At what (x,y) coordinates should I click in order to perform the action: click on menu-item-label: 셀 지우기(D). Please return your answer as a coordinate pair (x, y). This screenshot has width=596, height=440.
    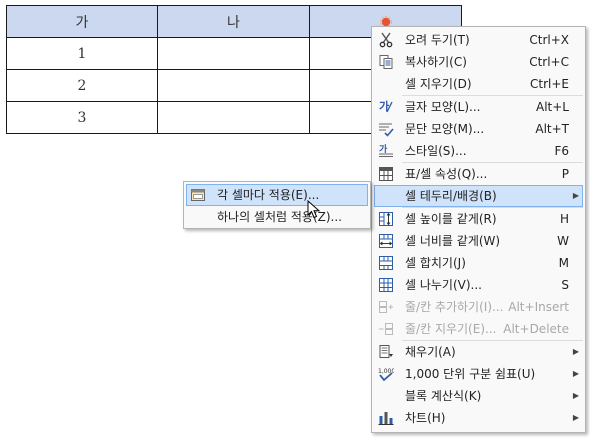
    Looking at the image, I should click on (438, 84).